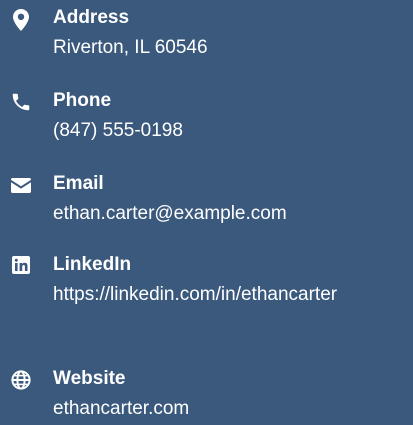 This screenshot has height=425, width=413. I want to click on linkedin-label: LinkedIn, so click(92, 264).